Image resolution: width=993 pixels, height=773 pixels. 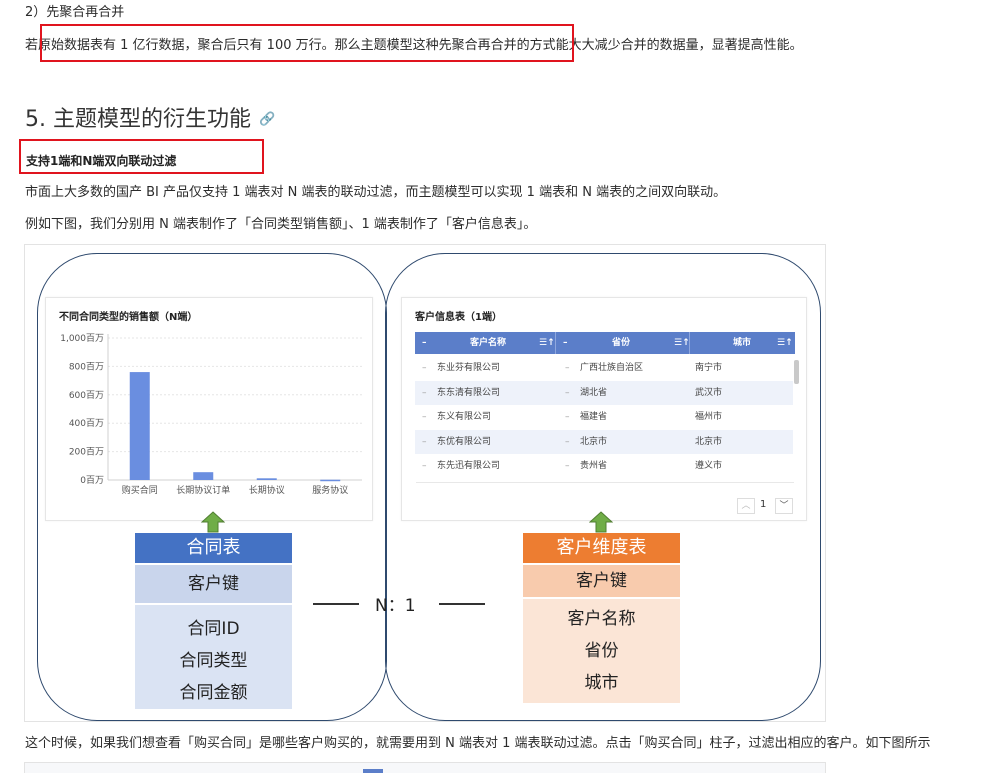 I want to click on cell-city: 遵义市, so click(x=709, y=466).